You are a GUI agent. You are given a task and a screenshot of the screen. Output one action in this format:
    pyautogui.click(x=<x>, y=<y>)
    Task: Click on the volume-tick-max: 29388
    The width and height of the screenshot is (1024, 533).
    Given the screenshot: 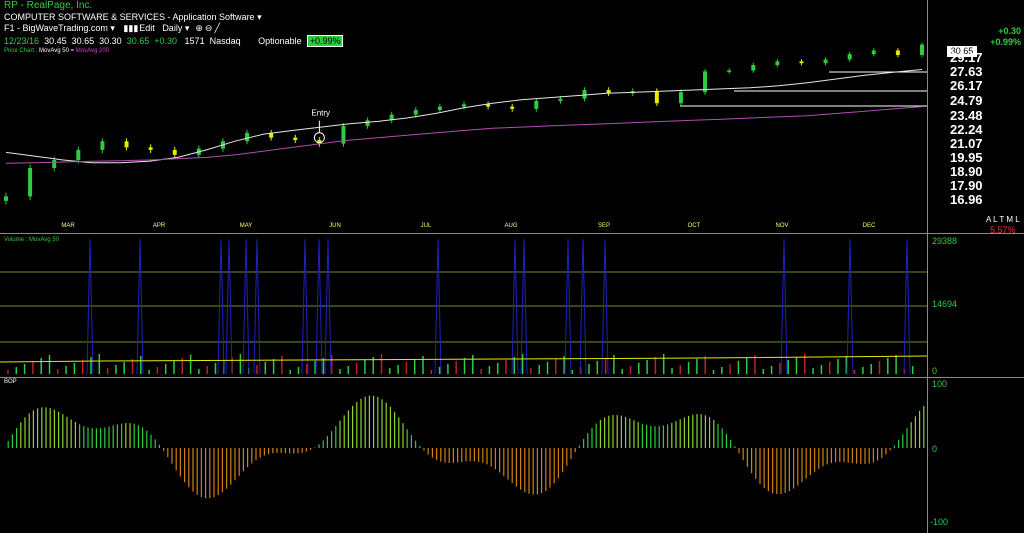 What is the action you would take?
    pyautogui.click(x=945, y=241)
    